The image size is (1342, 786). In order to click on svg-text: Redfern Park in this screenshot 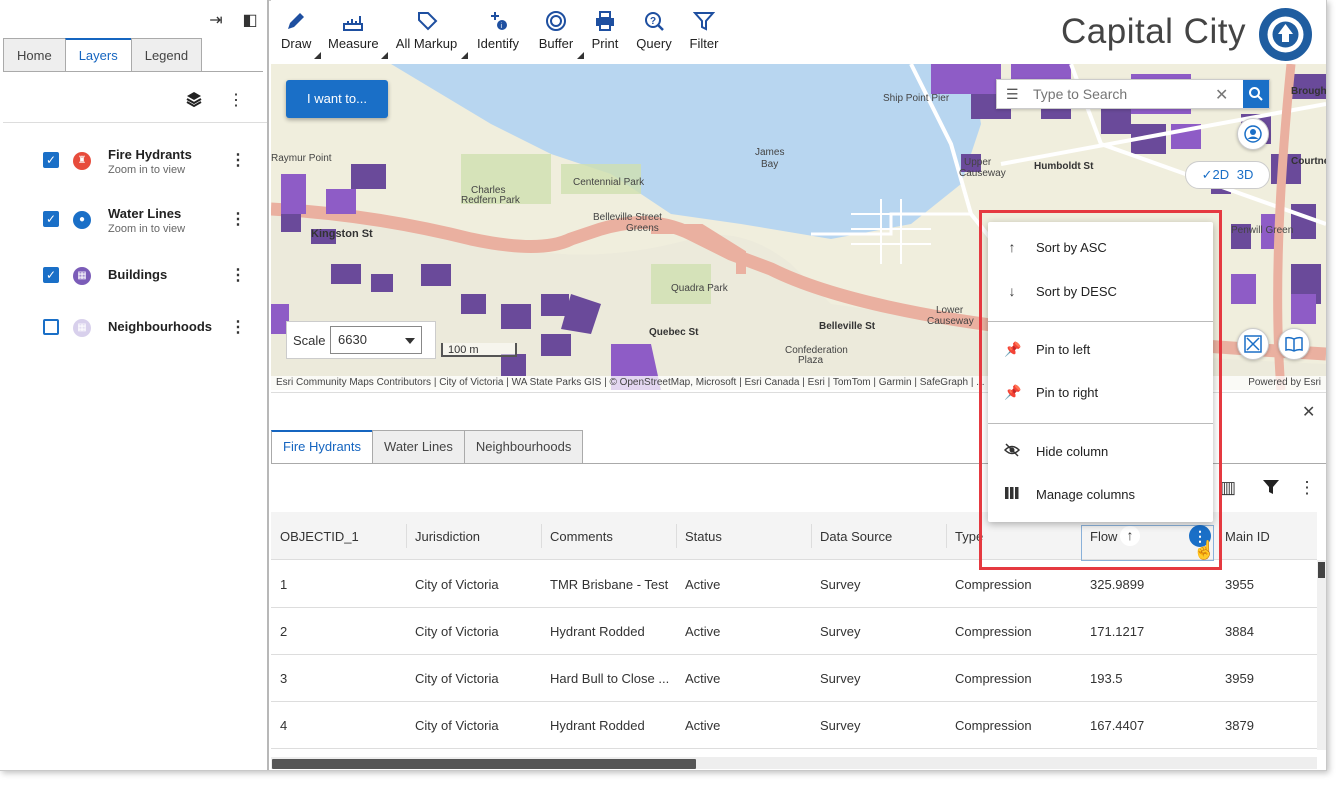, I will do `click(491, 200)`.